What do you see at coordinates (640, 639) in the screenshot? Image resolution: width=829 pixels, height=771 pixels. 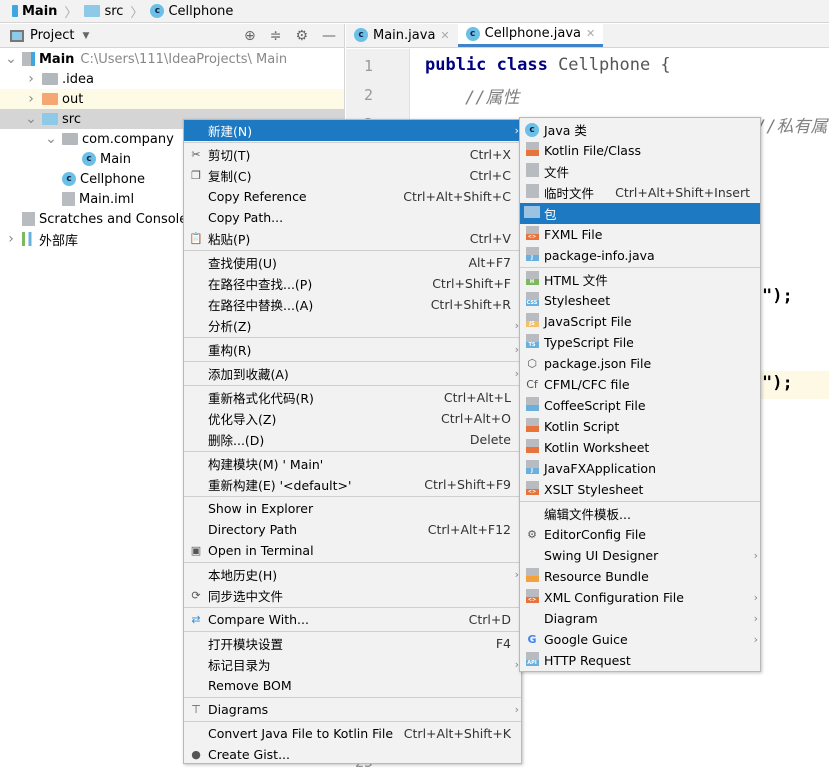 I see `menu-item: G Google Guice ›` at bounding box center [640, 639].